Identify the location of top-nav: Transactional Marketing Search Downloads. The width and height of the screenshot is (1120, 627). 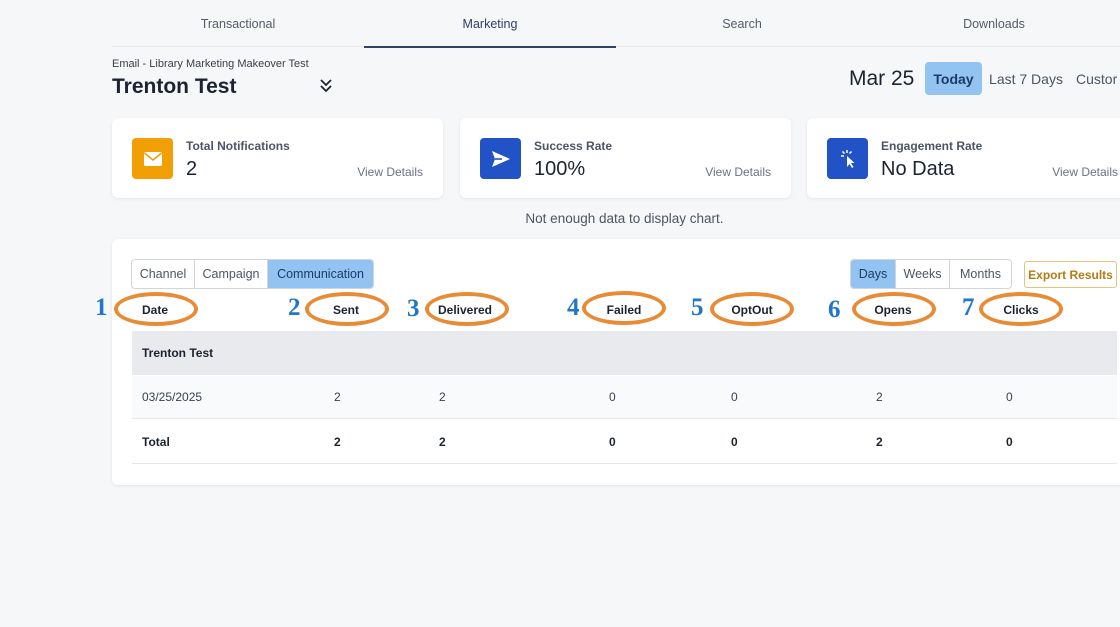
(616, 24).